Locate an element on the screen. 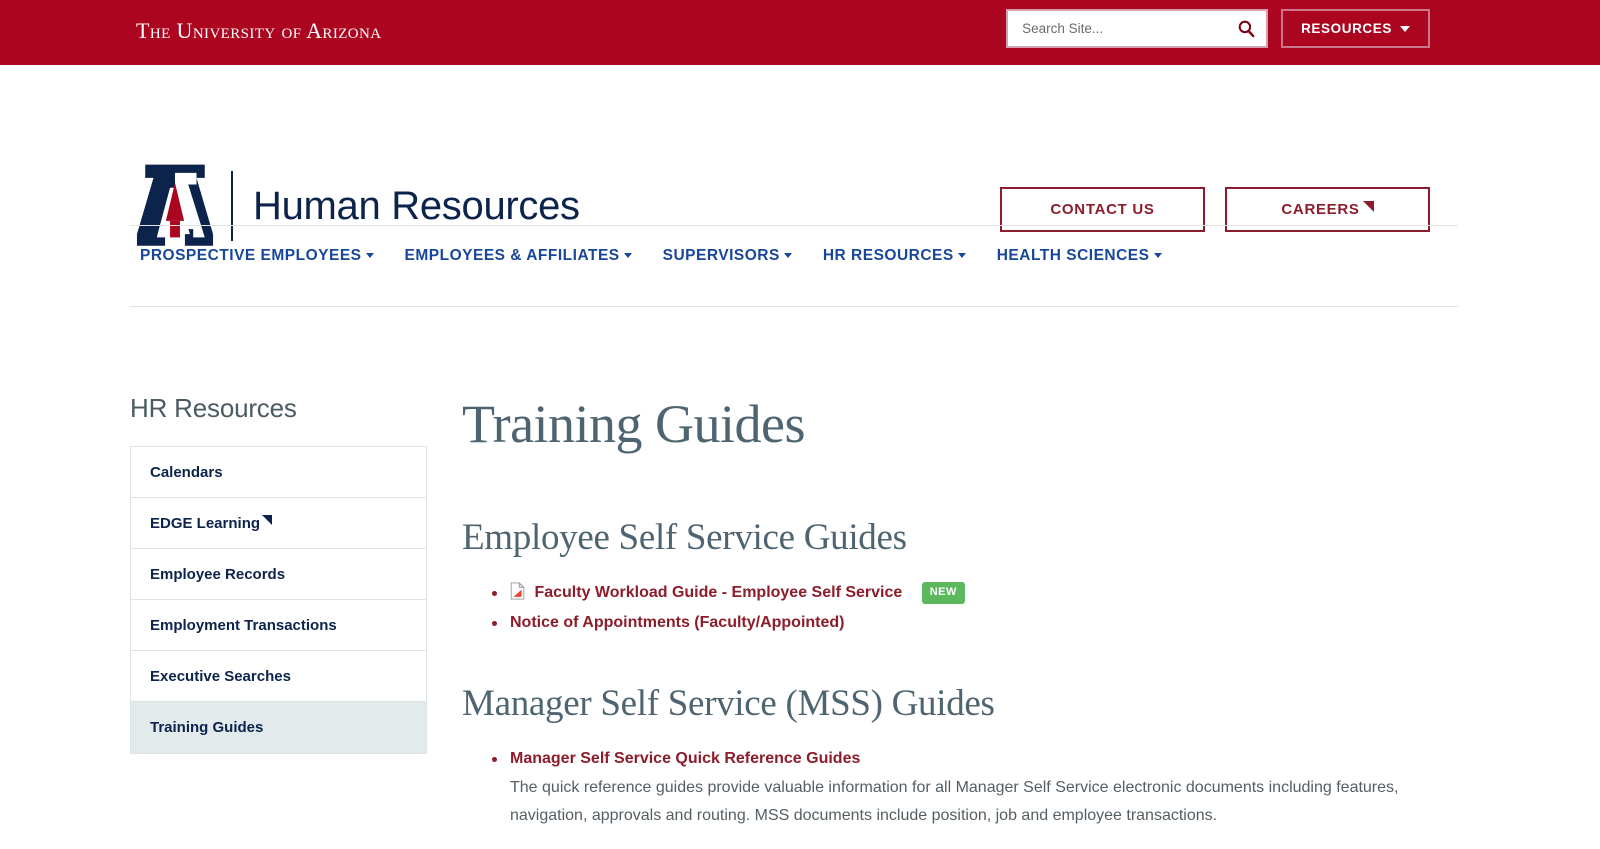  section-heading-employee-self-service: Employee Self Service Guides is located at coordinates (684, 538).